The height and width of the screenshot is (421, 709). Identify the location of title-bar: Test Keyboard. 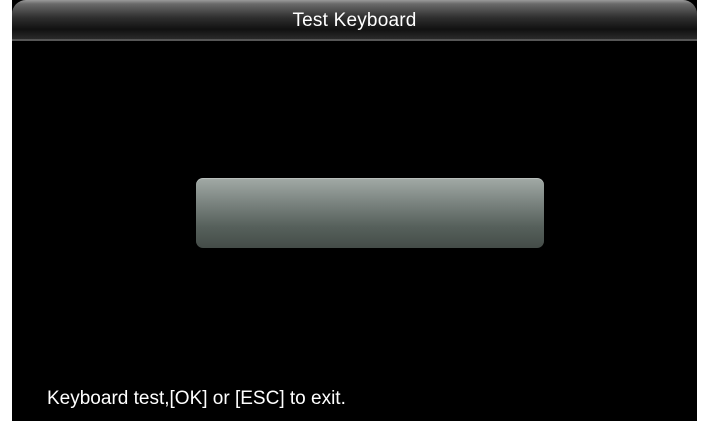
(354, 20).